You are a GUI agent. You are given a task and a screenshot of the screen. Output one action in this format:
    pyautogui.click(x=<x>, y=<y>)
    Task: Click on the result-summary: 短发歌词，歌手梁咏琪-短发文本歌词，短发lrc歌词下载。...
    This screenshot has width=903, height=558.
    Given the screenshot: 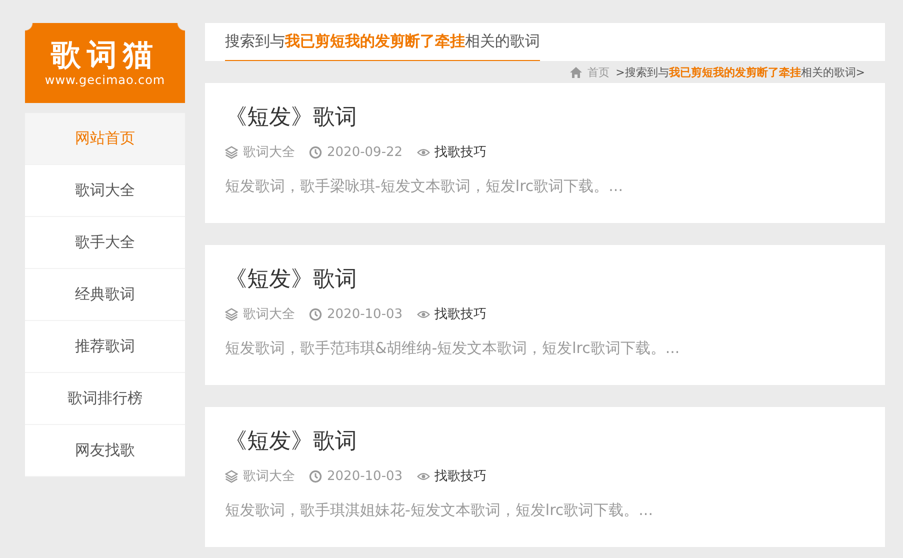 What is the action you would take?
    pyautogui.click(x=424, y=186)
    